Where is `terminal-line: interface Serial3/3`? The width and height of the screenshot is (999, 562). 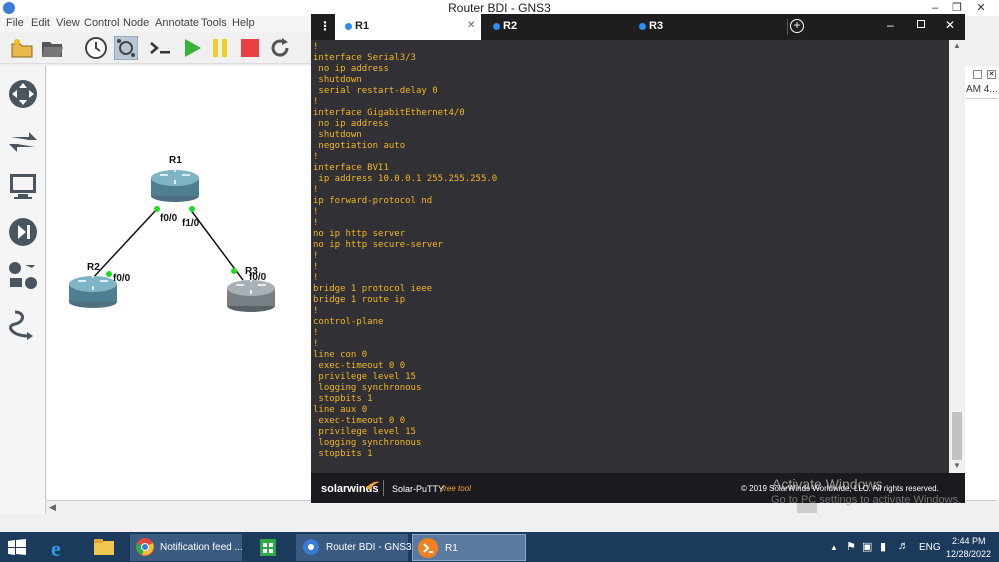
terminal-line: interface Serial3/3 is located at coordinates (364, 58).